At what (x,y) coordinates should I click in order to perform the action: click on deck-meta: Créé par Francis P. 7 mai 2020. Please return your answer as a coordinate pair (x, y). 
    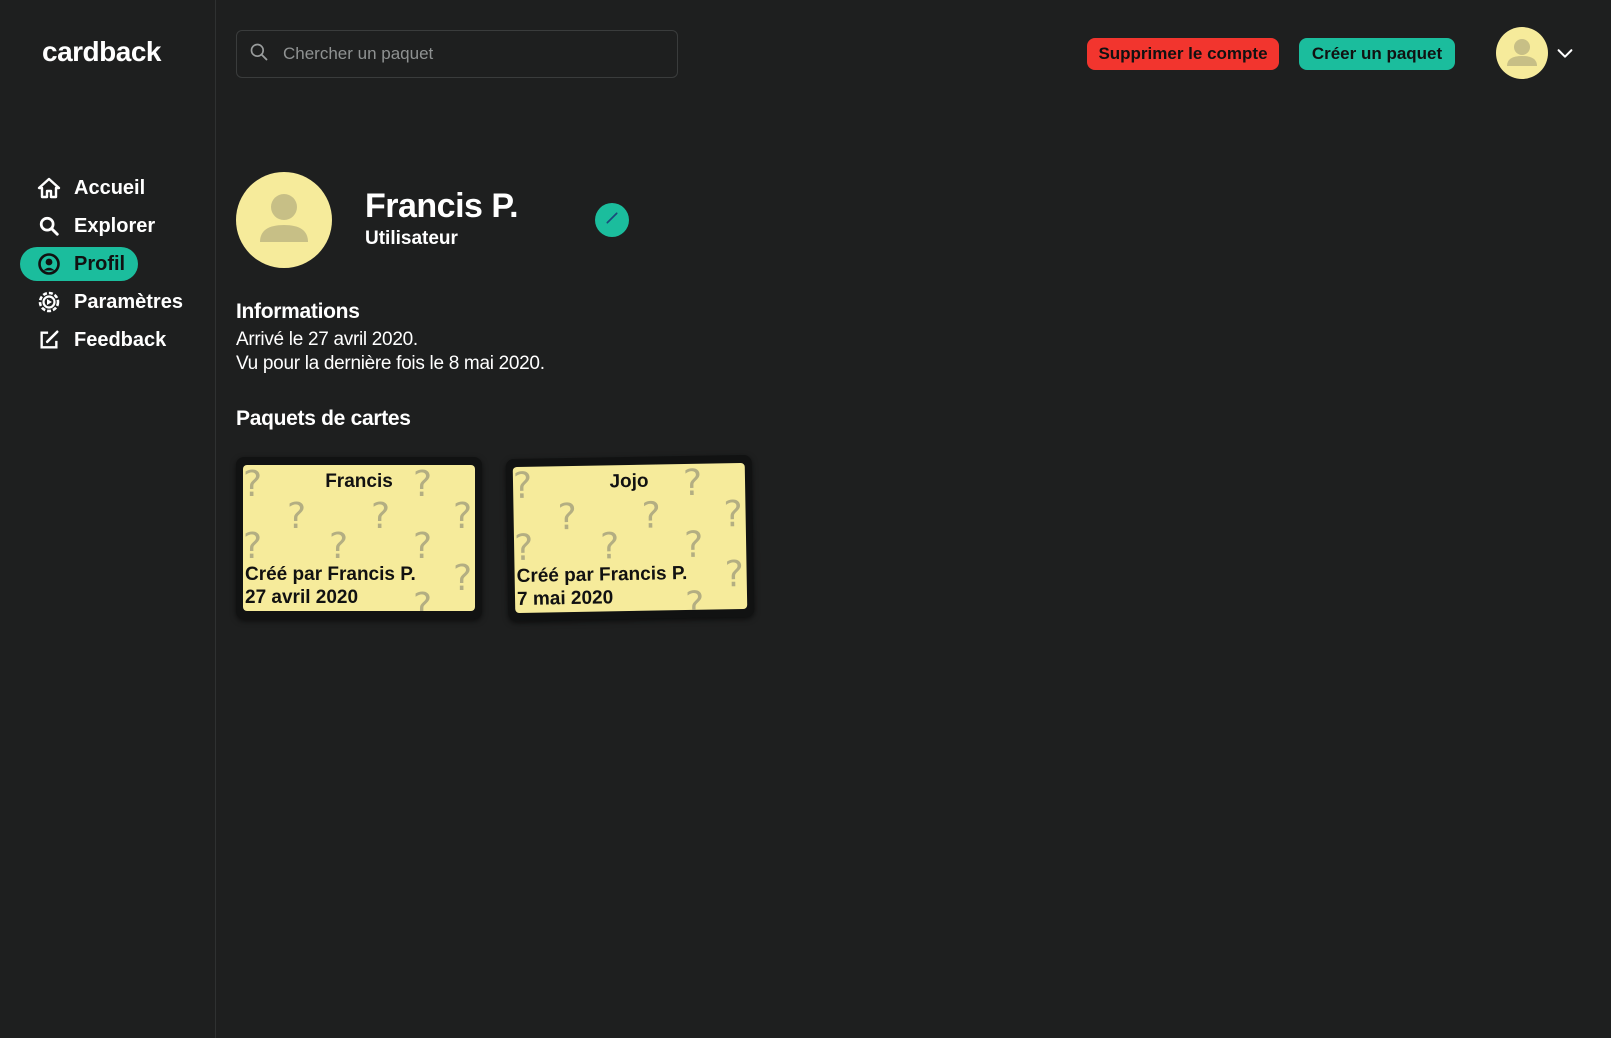
    Looking at the image, I should click on (602, 586).